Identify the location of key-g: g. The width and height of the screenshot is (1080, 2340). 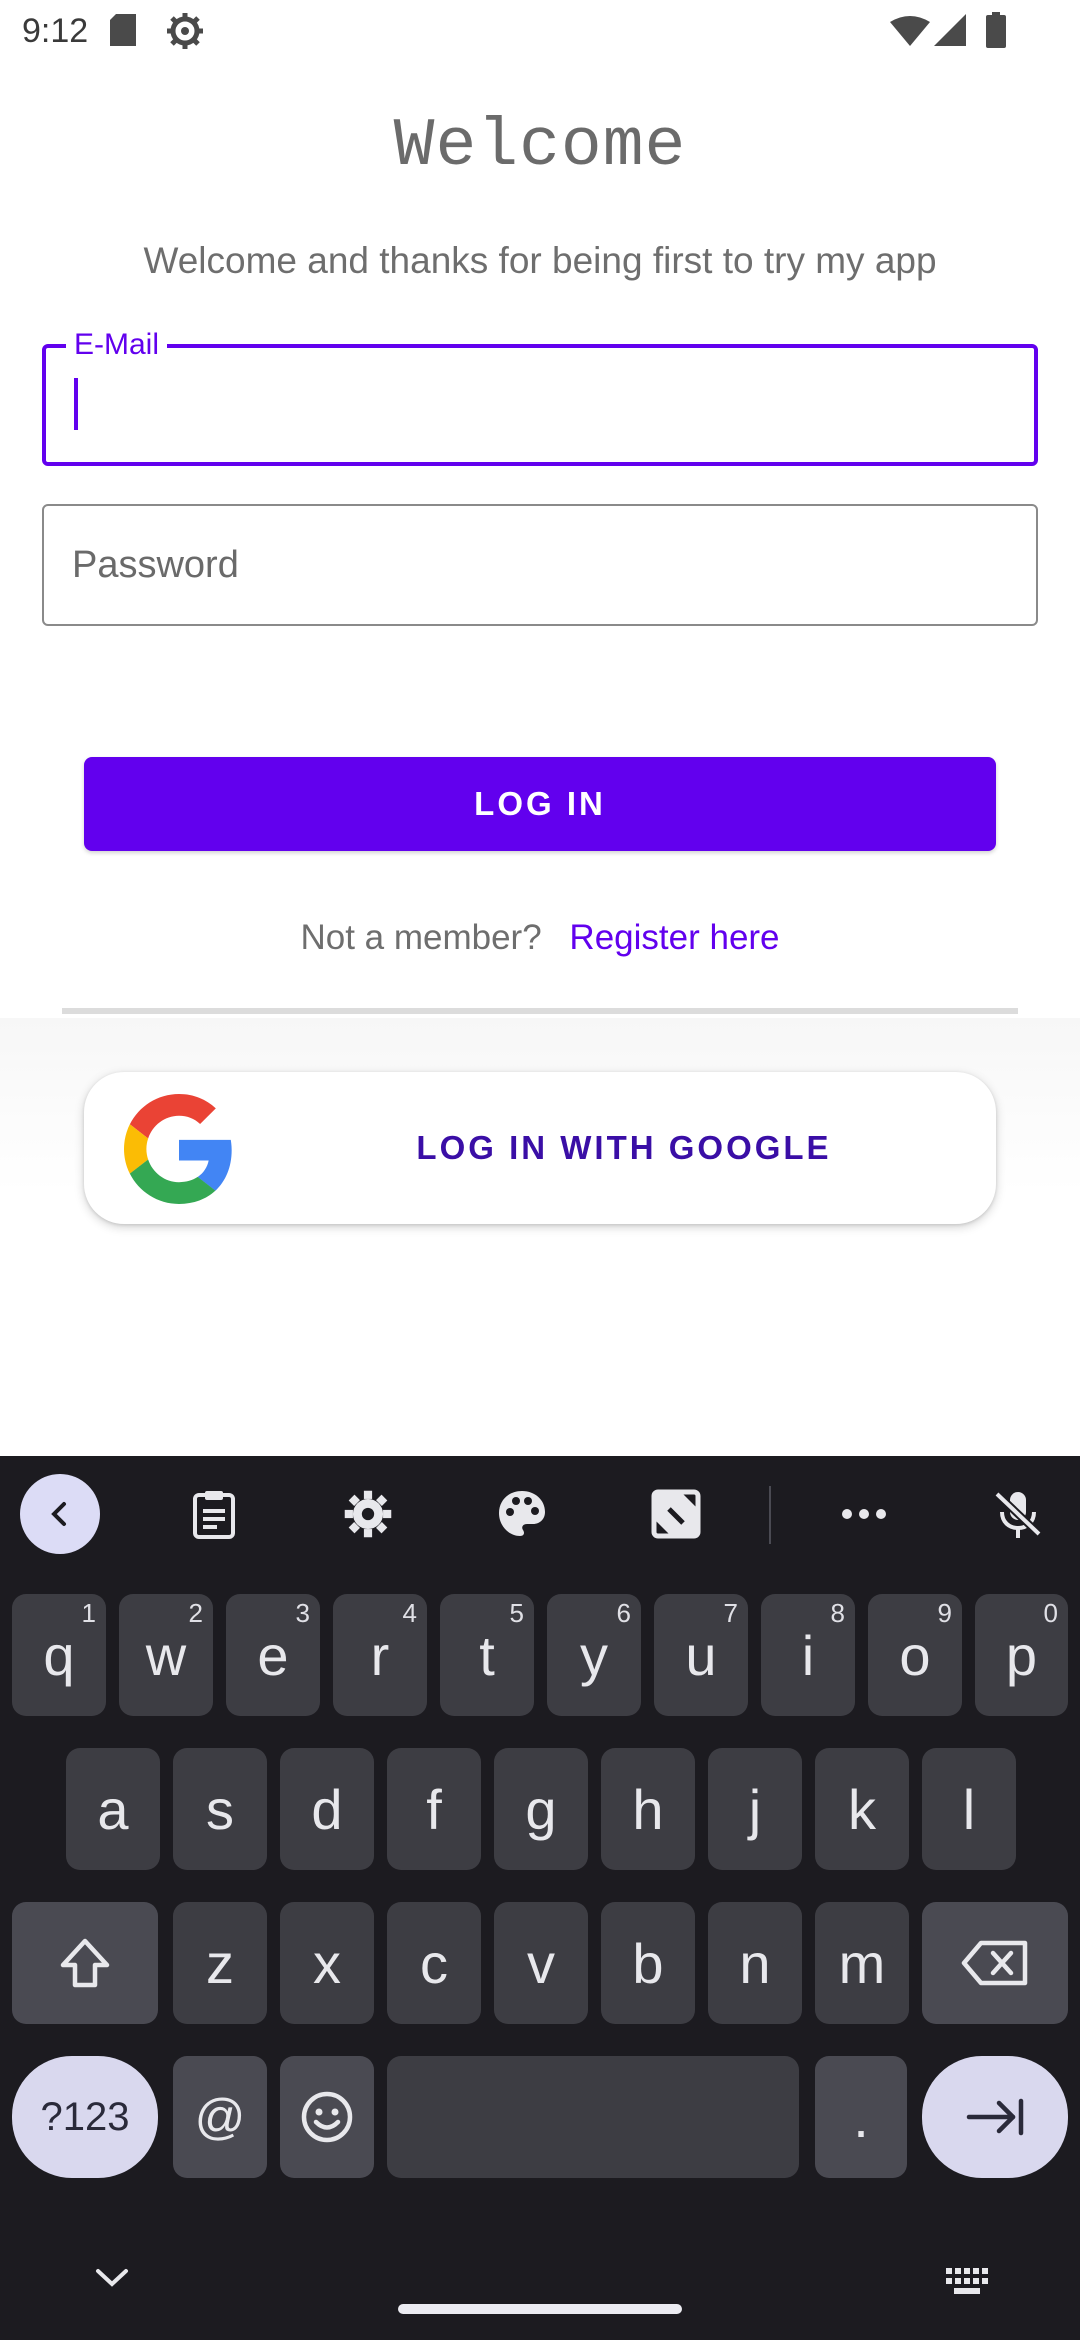
(541, 1809).